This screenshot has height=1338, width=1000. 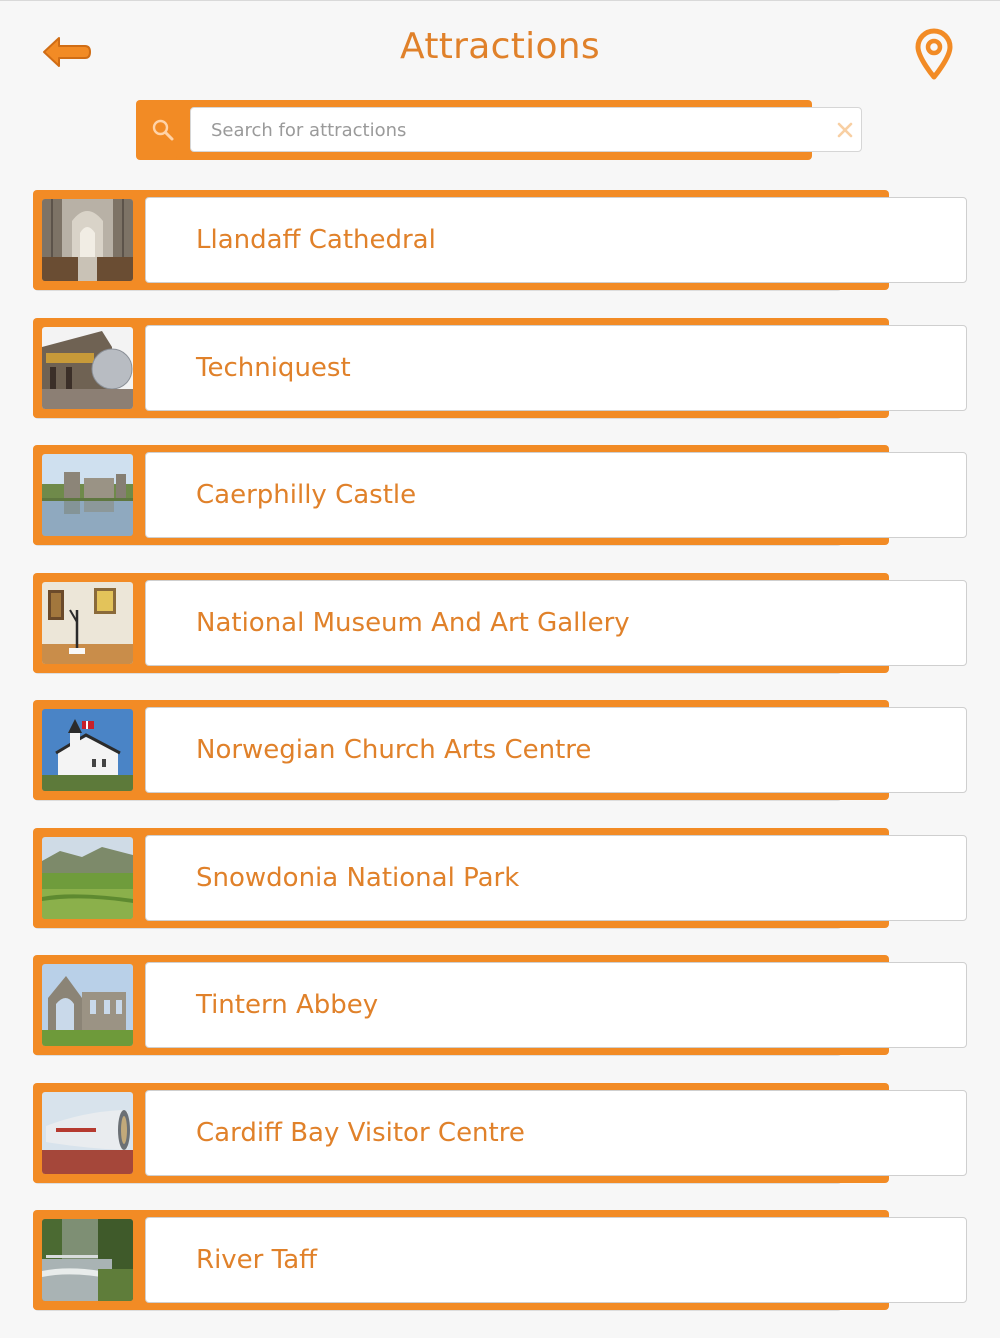 What do you see at coordinates (556, 1005) in the screenshot?
I see `card-label-panel: Tintern Abbey` at bounding box center [556, 1005].